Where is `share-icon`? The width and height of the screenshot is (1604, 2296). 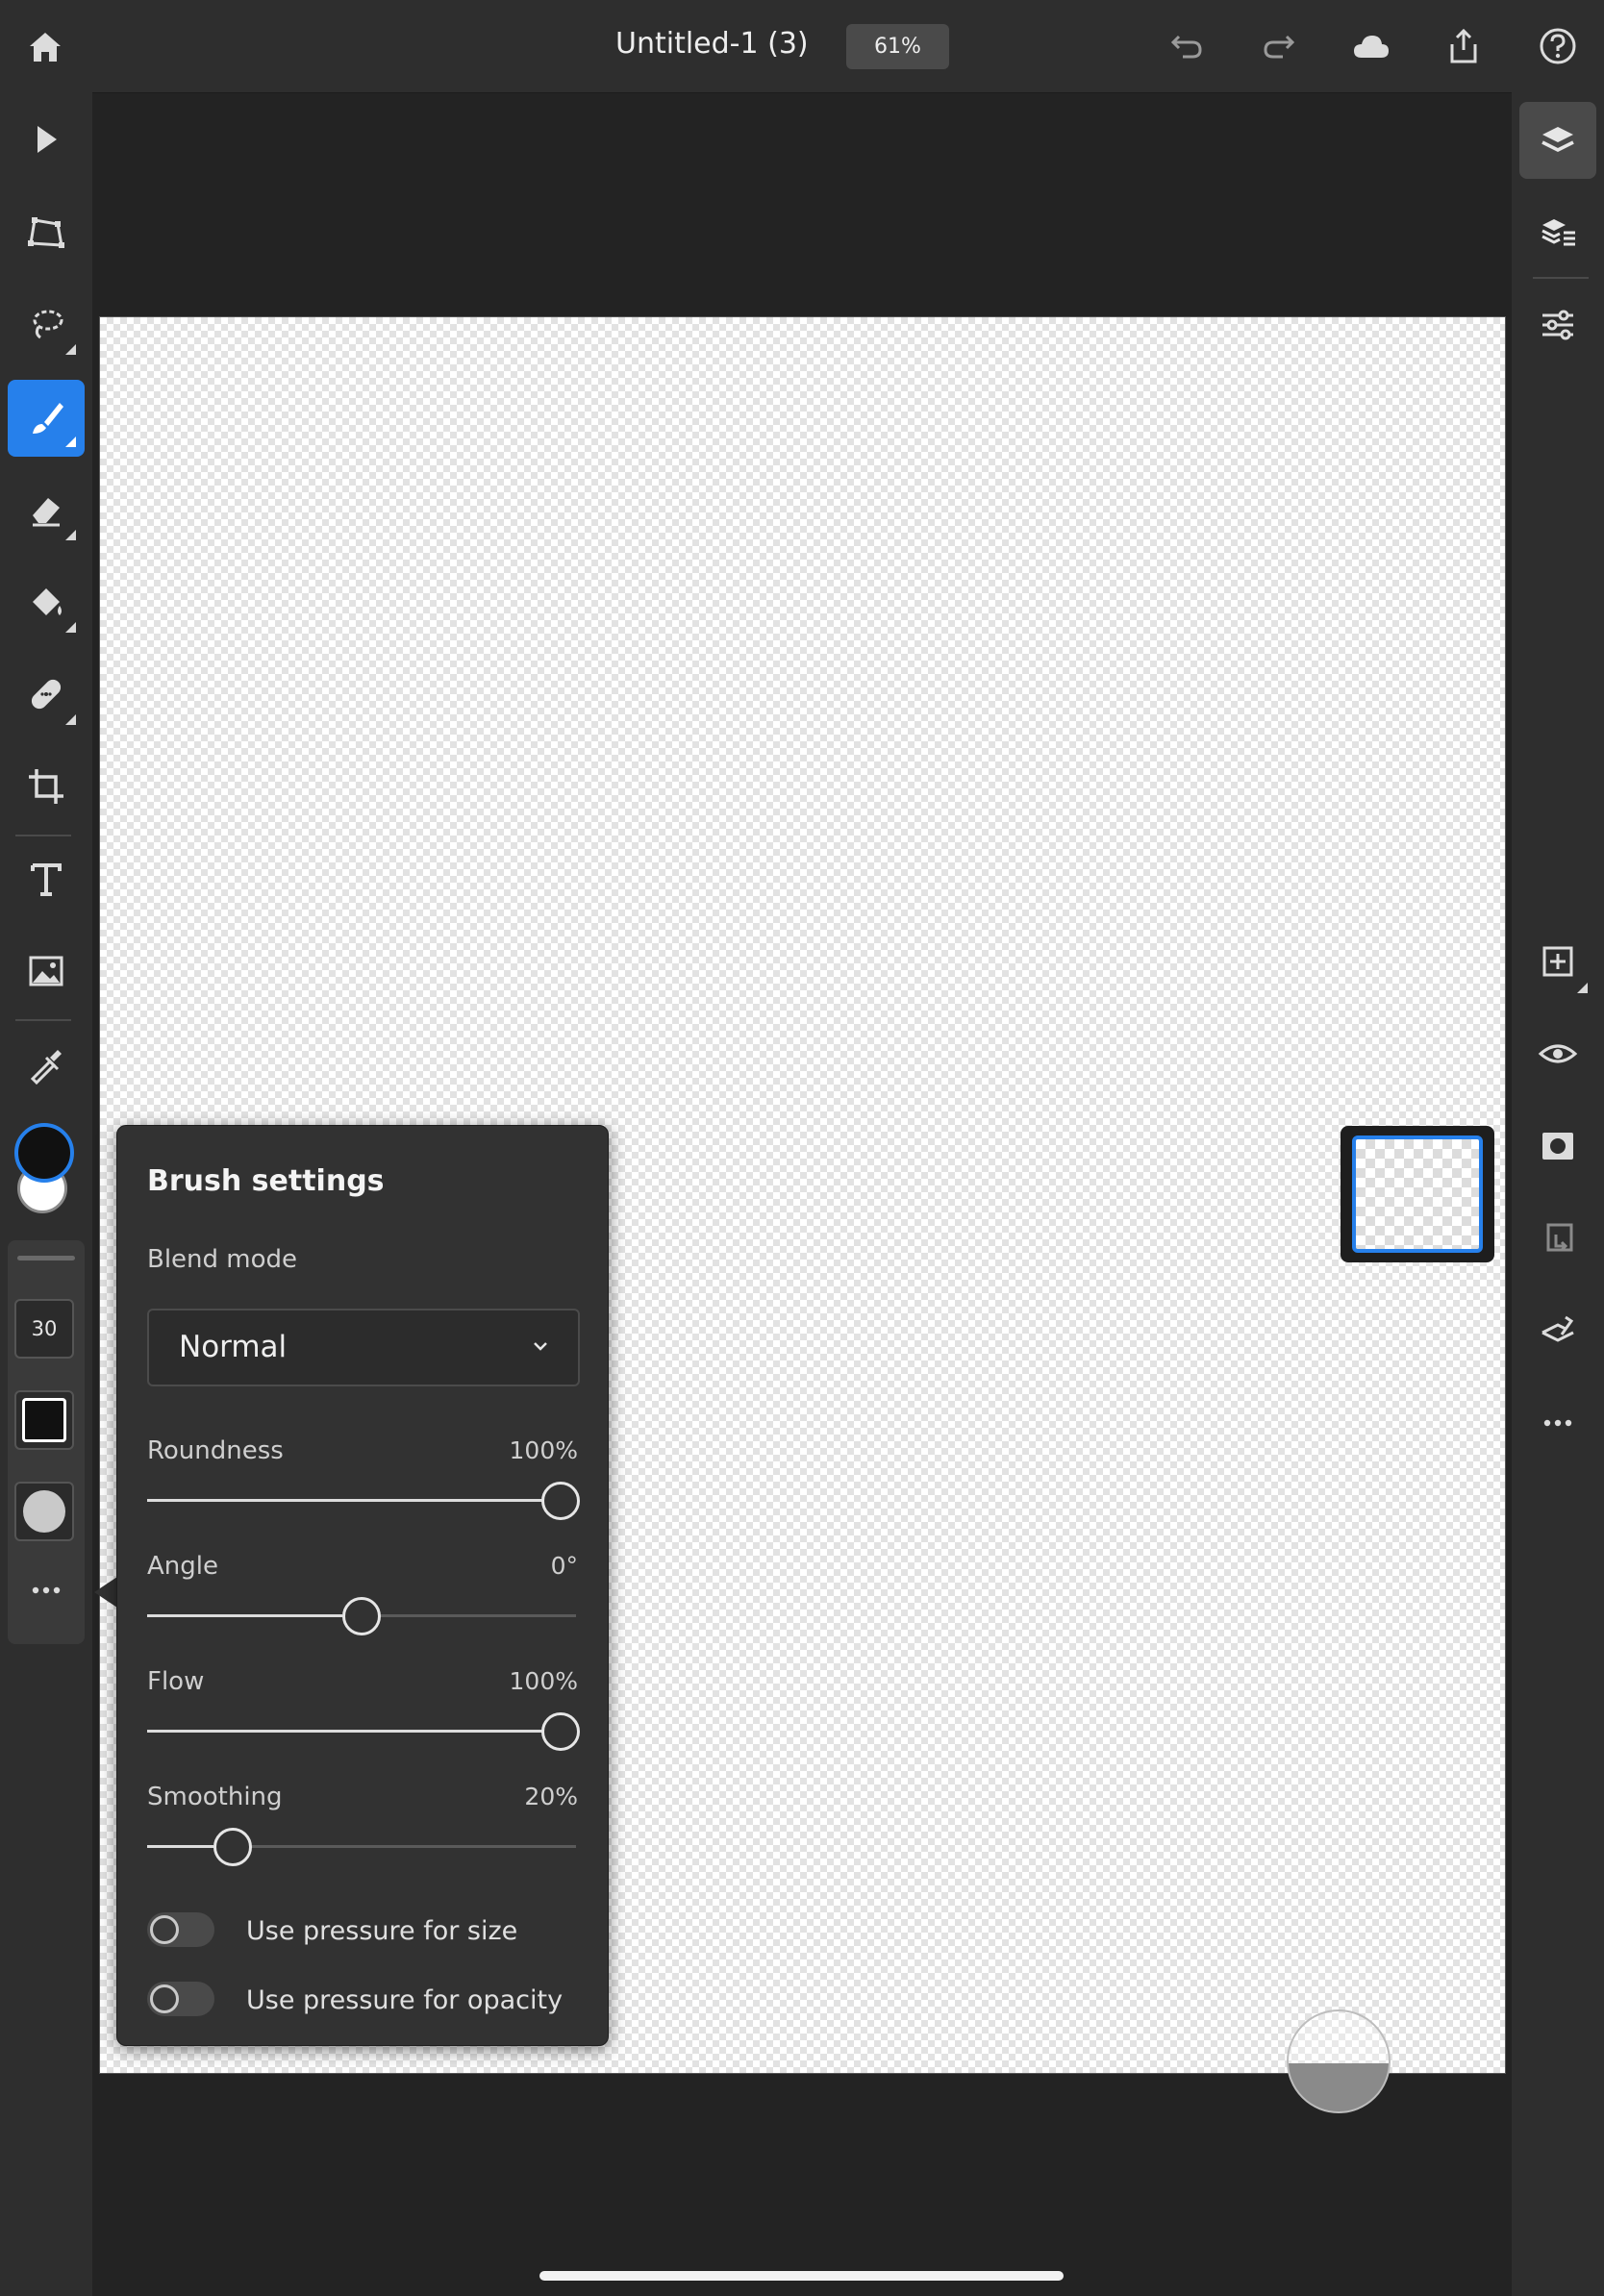
share-icon is located at coordinates (1463, 46).